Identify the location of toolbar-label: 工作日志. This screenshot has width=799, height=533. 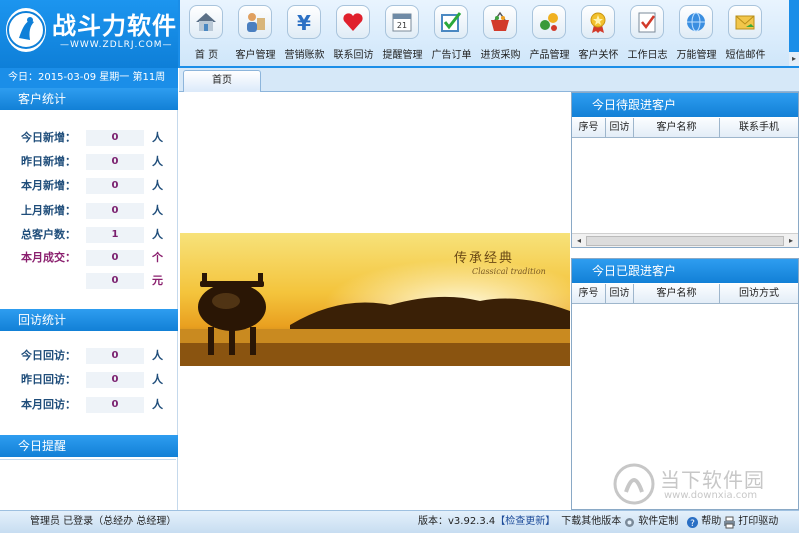
(647, 55).